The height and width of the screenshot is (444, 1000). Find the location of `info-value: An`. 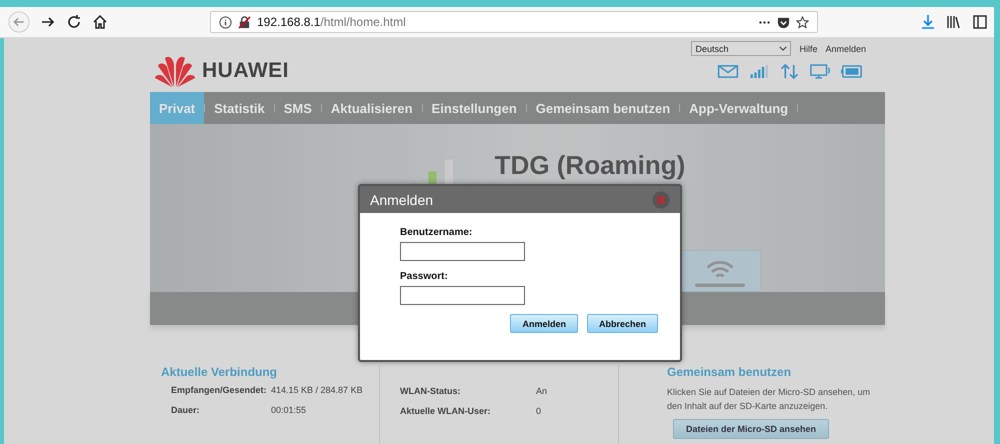

info-value: An is located at coordinates (542, 391).